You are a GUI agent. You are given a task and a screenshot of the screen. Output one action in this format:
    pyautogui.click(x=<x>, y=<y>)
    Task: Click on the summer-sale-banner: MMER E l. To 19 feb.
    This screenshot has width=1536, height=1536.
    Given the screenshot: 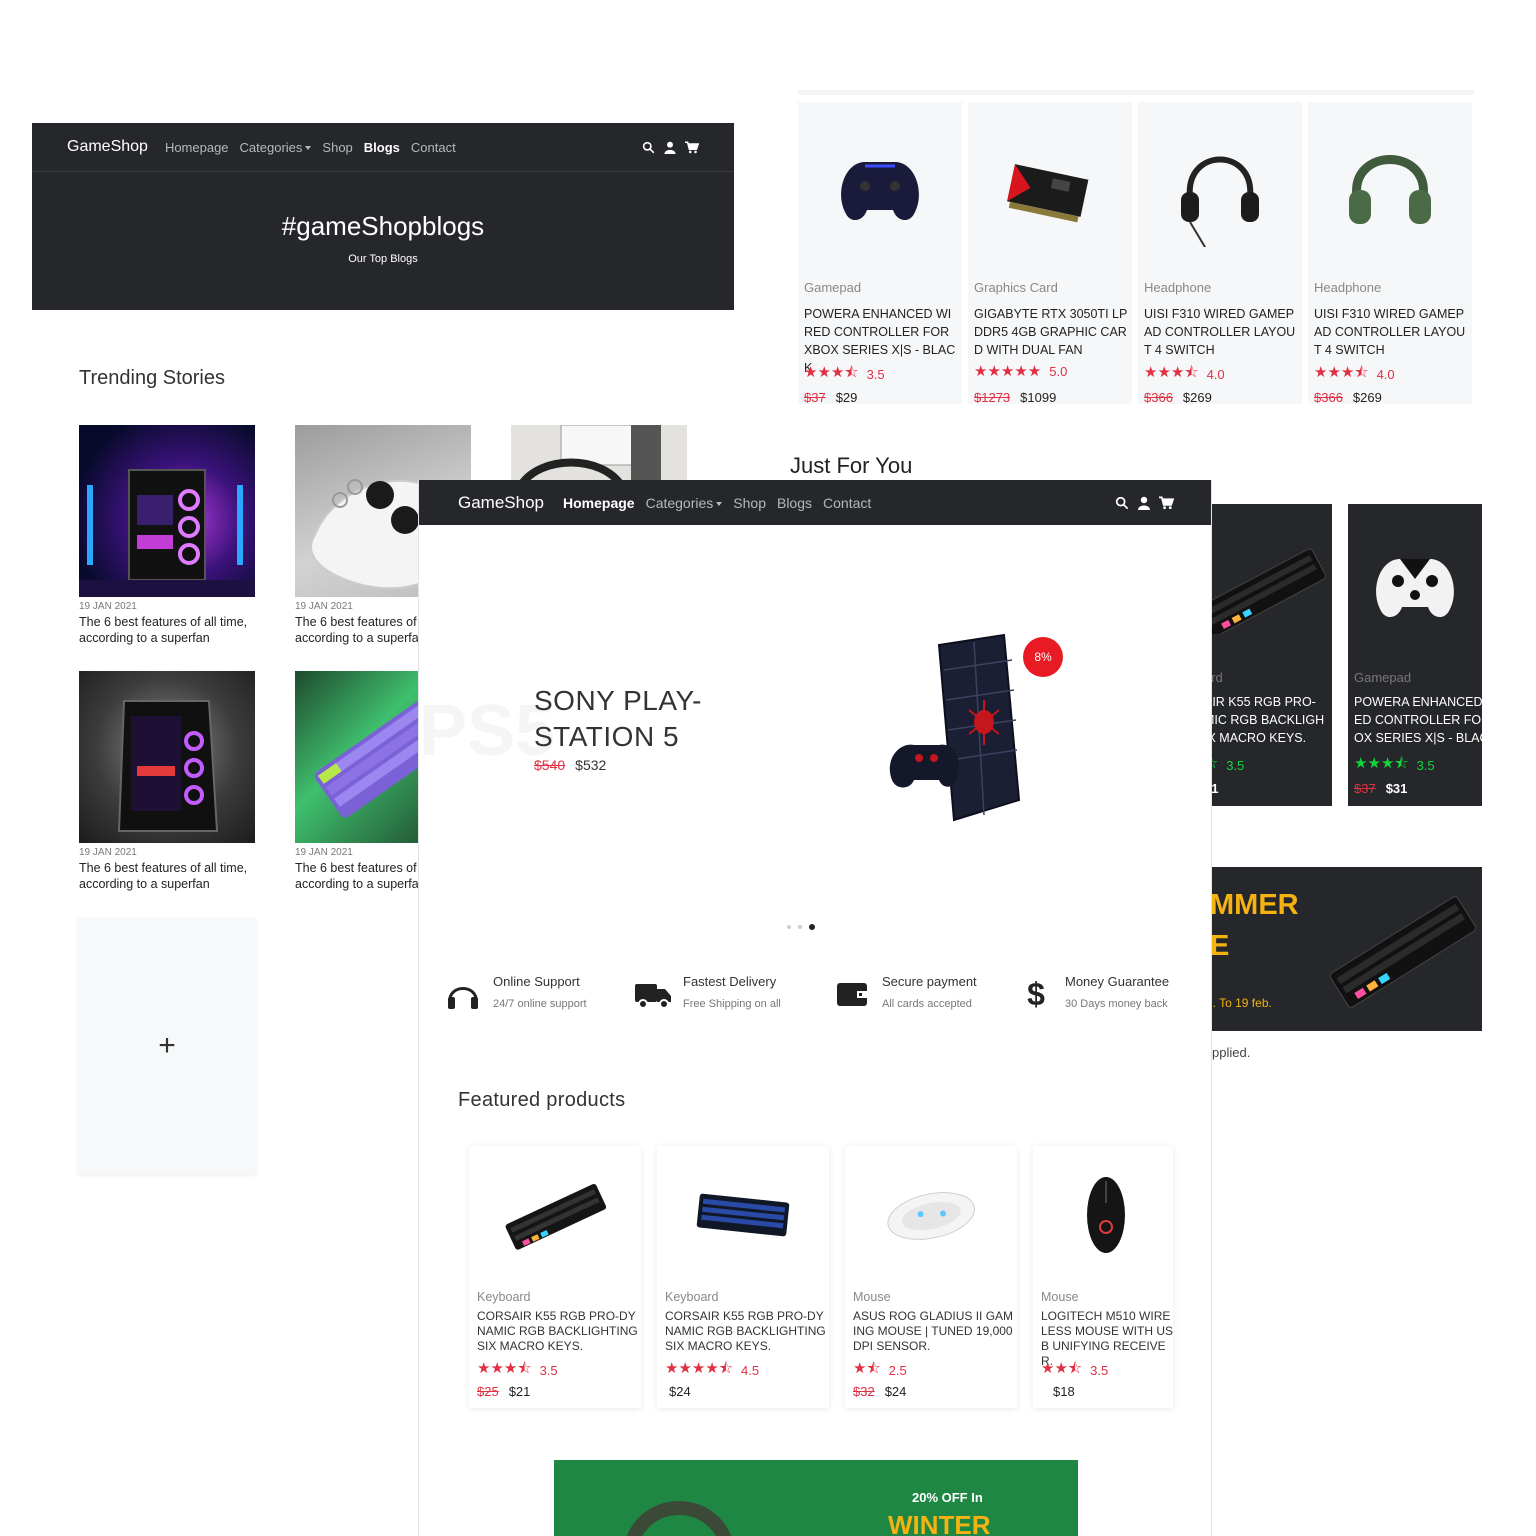 What is the action you would take?
    pyautogui.click(x=1340, y=949)
    